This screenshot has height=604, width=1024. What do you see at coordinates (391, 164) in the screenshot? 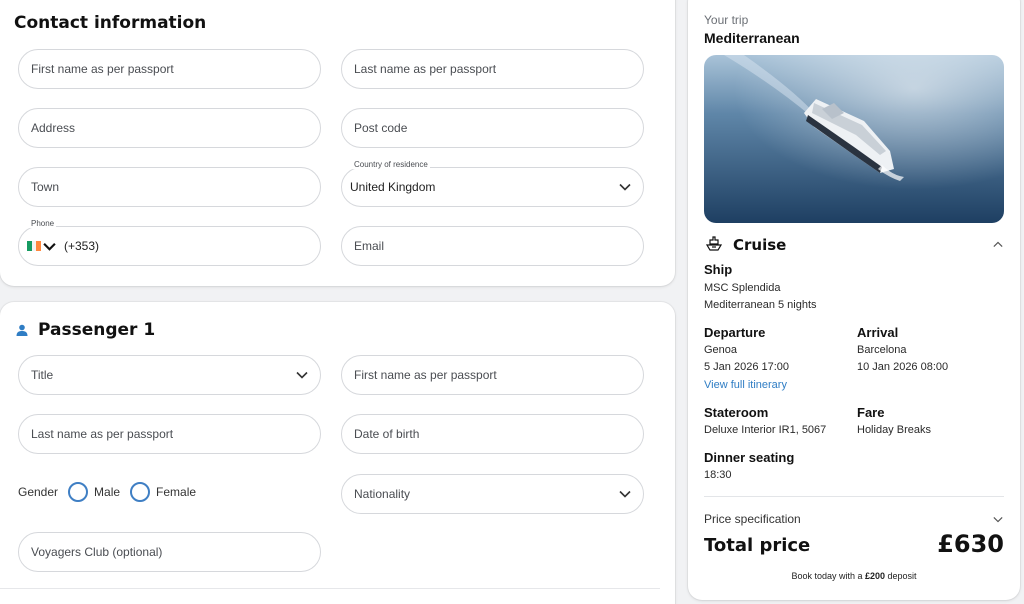
I see `country-of-residence-label: Country of residence` at bounding box center [391, 164].